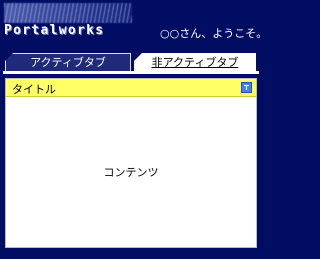 The image size is (320, 259). I want to click on logo: Portalworks, so click(54, 30).